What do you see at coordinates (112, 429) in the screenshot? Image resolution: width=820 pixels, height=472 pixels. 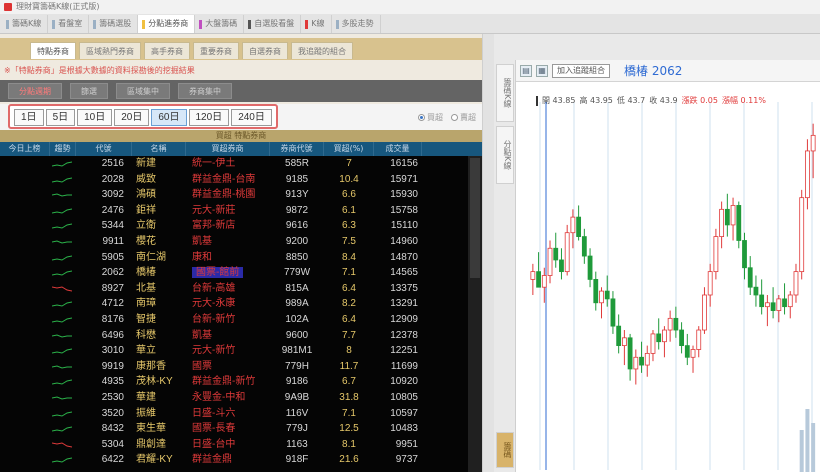 I see `stock-code-cell: 8432` at bounding box center [112, 429].